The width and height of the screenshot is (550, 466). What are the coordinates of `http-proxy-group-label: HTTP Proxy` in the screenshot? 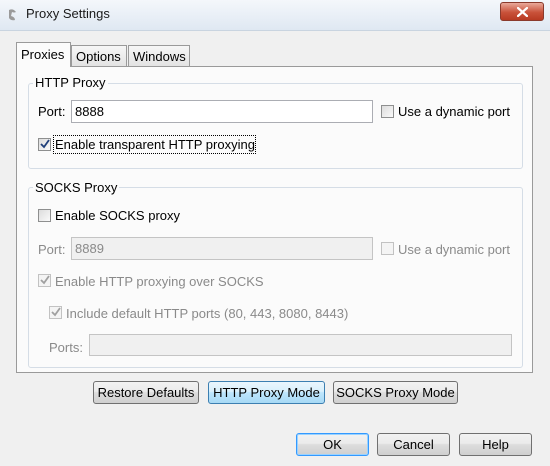 It's located at (70, 82).